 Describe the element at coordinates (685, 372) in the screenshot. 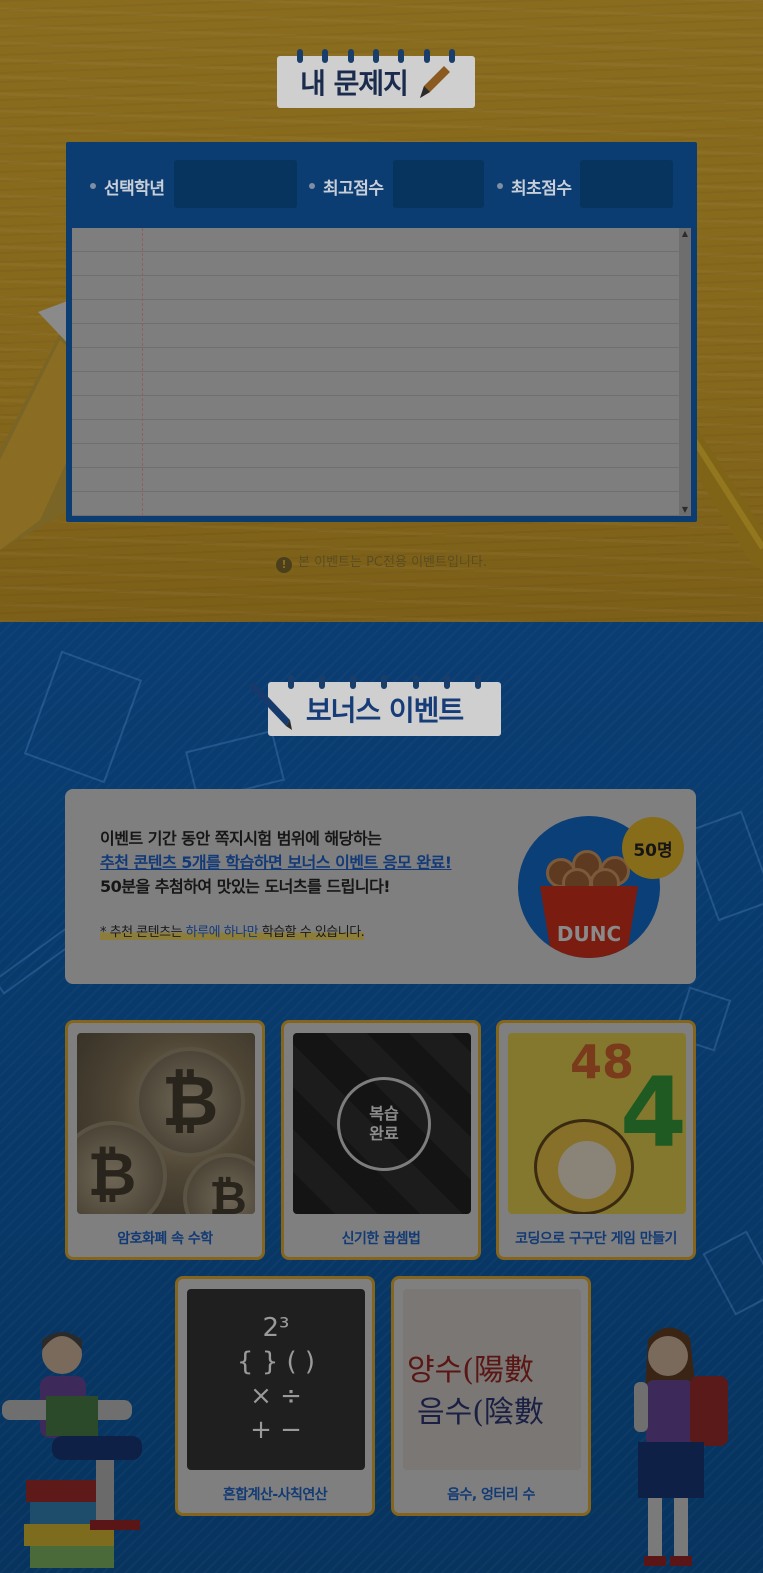

I see `scrollbar: ▲ ▼` at that location.